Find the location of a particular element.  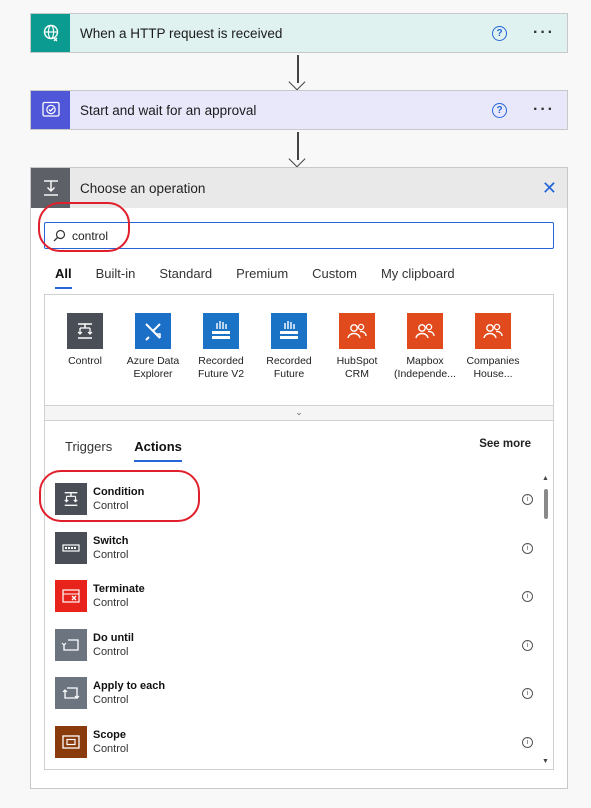

connector-recorded-future: Recorded Future is located at coordinates (289, 347).